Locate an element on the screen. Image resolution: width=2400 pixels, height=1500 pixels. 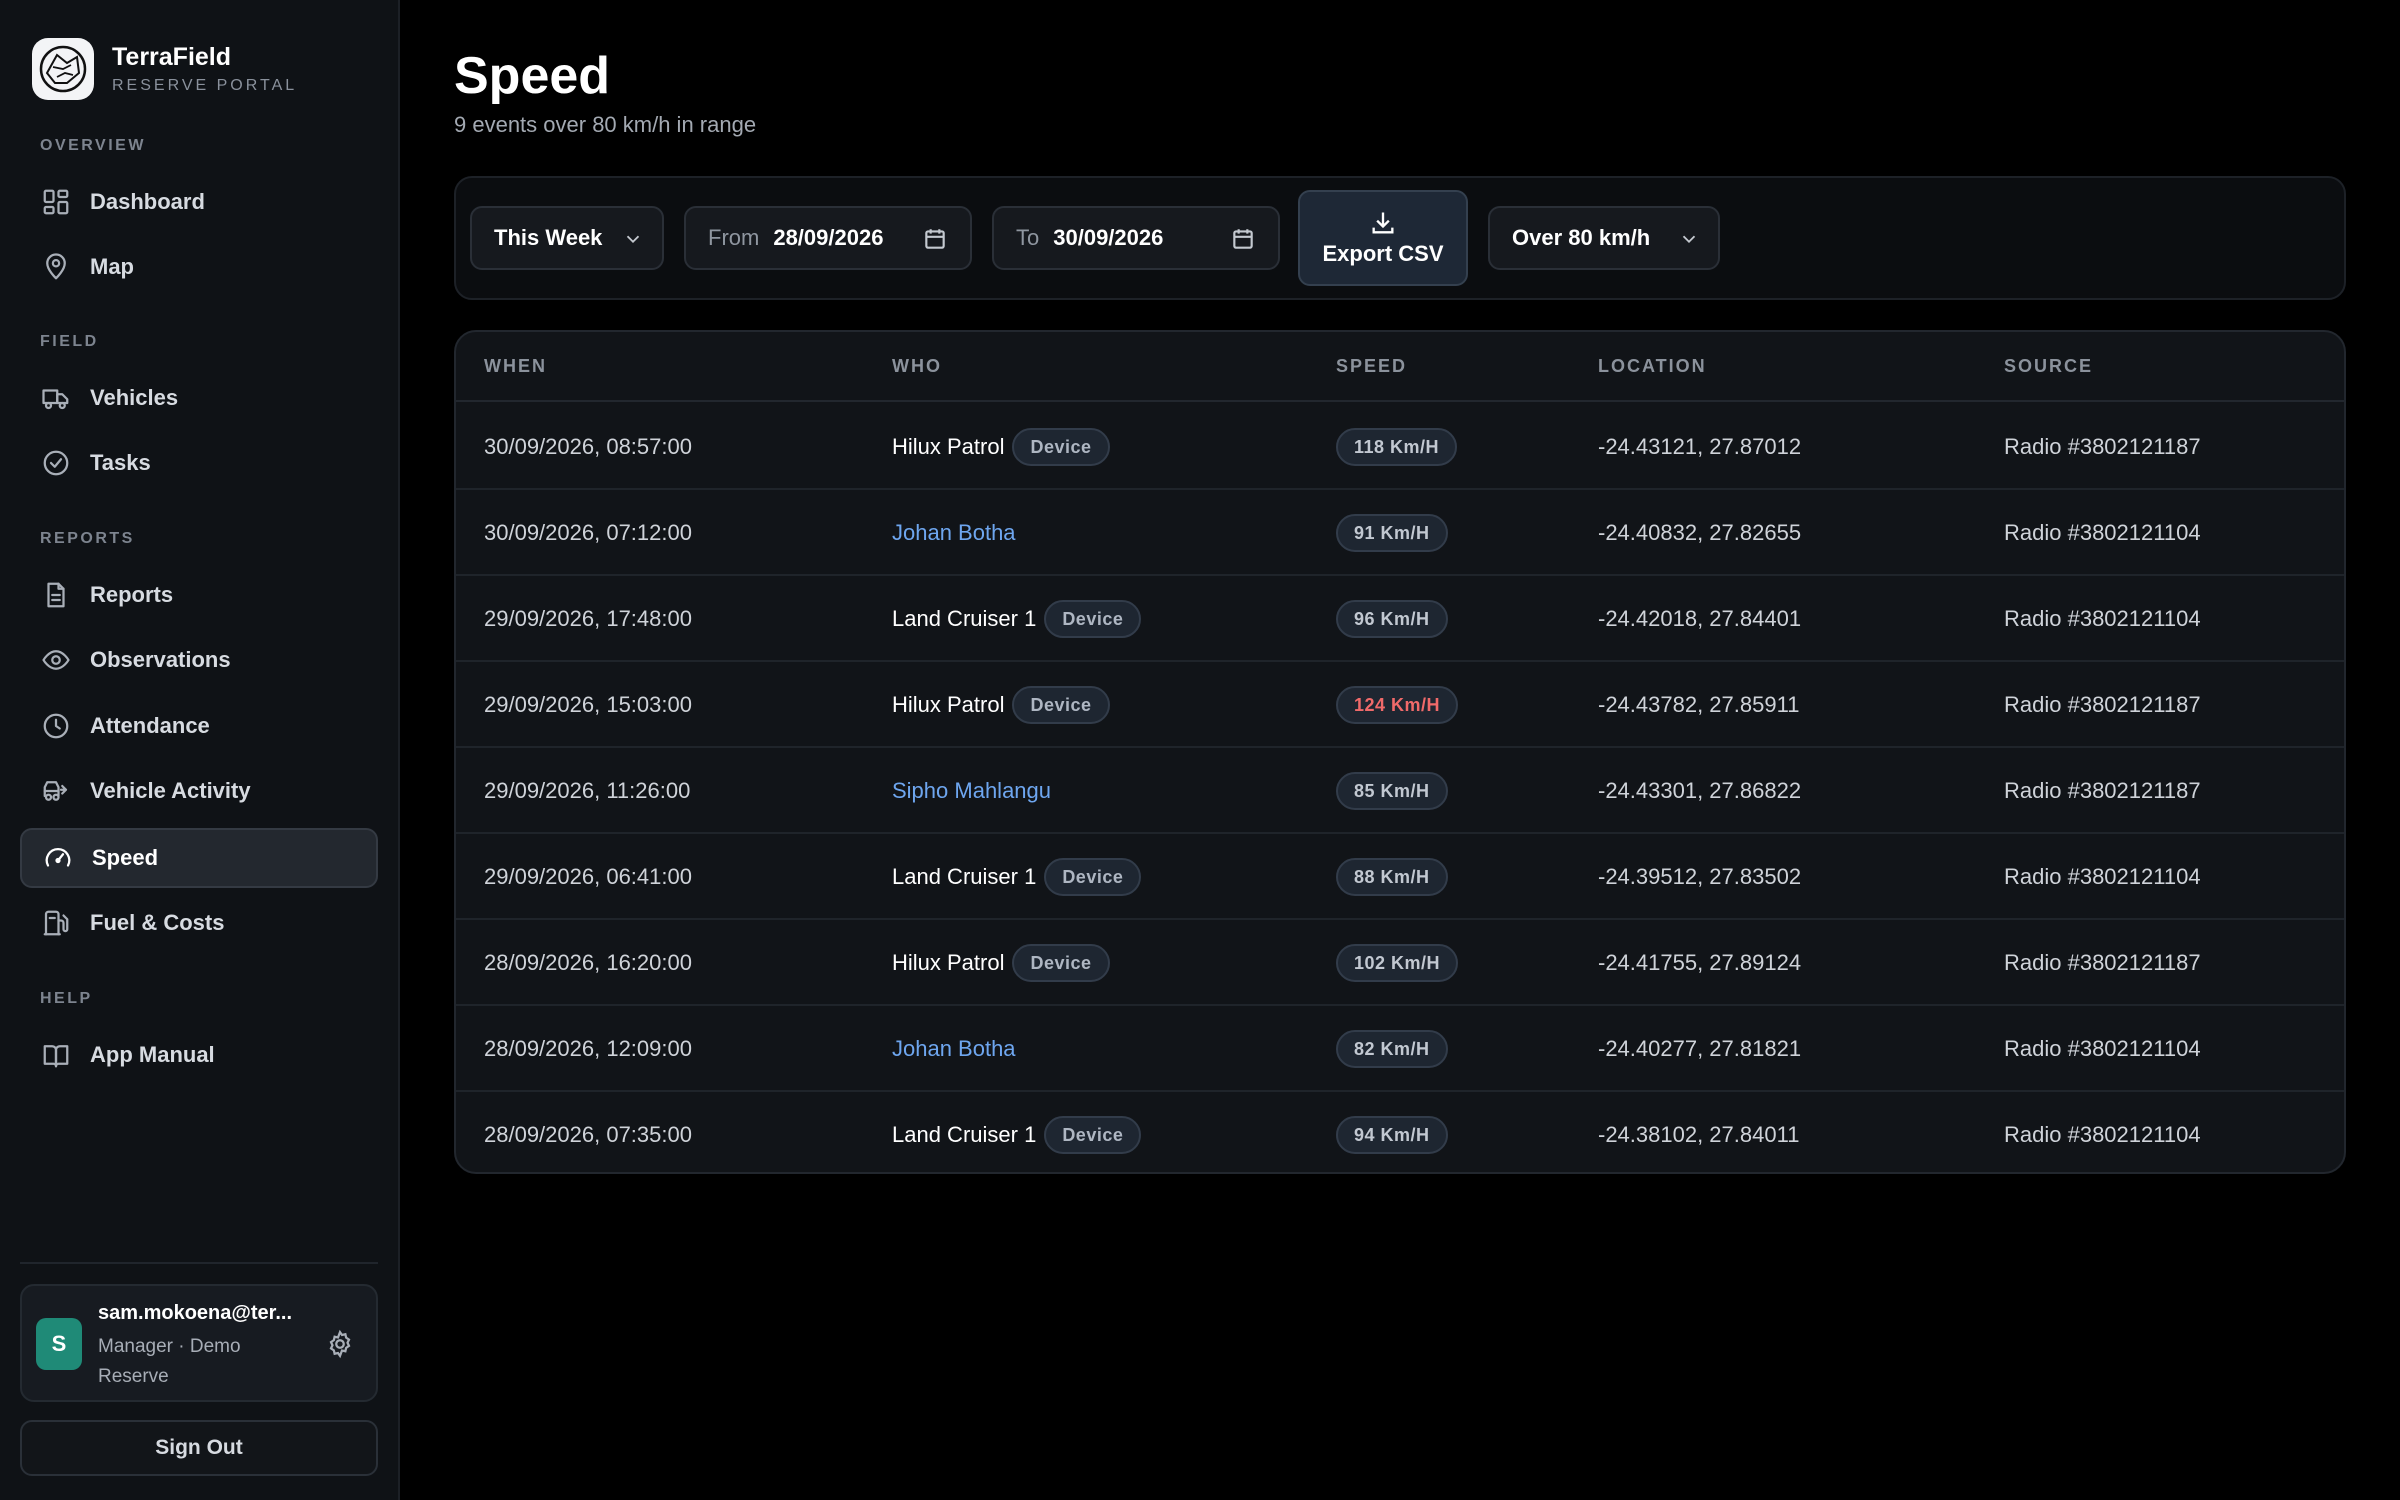
nav-section-field: FIELD is located at coordinates (69, 341).